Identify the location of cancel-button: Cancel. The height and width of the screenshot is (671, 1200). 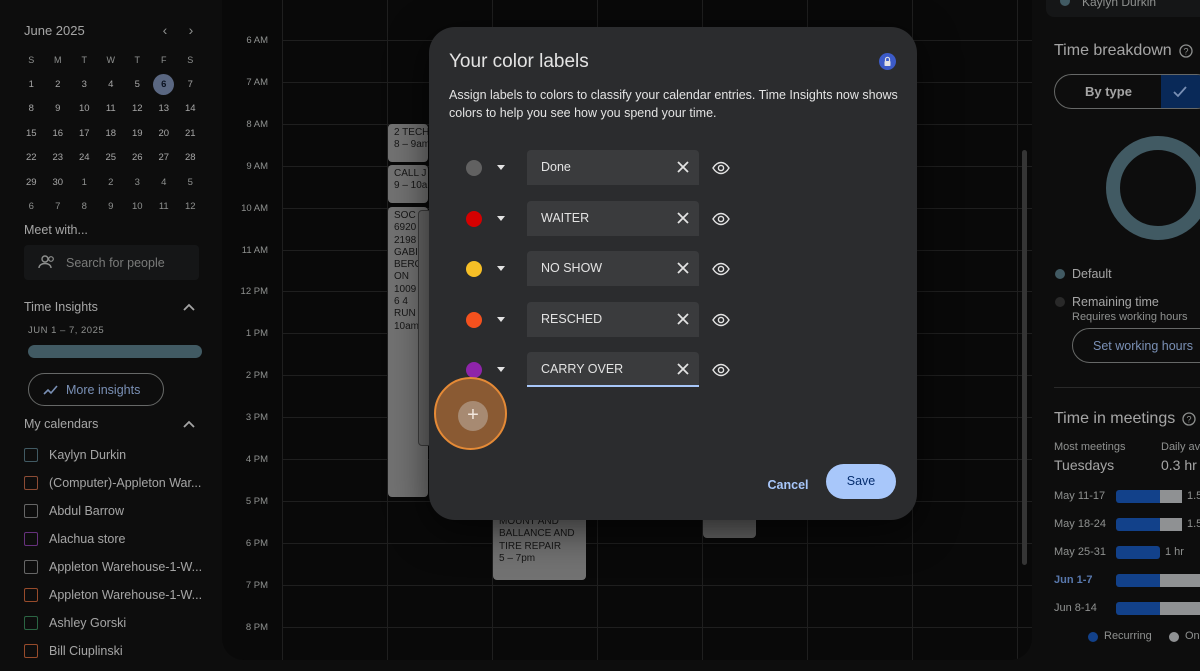
(788, 485).